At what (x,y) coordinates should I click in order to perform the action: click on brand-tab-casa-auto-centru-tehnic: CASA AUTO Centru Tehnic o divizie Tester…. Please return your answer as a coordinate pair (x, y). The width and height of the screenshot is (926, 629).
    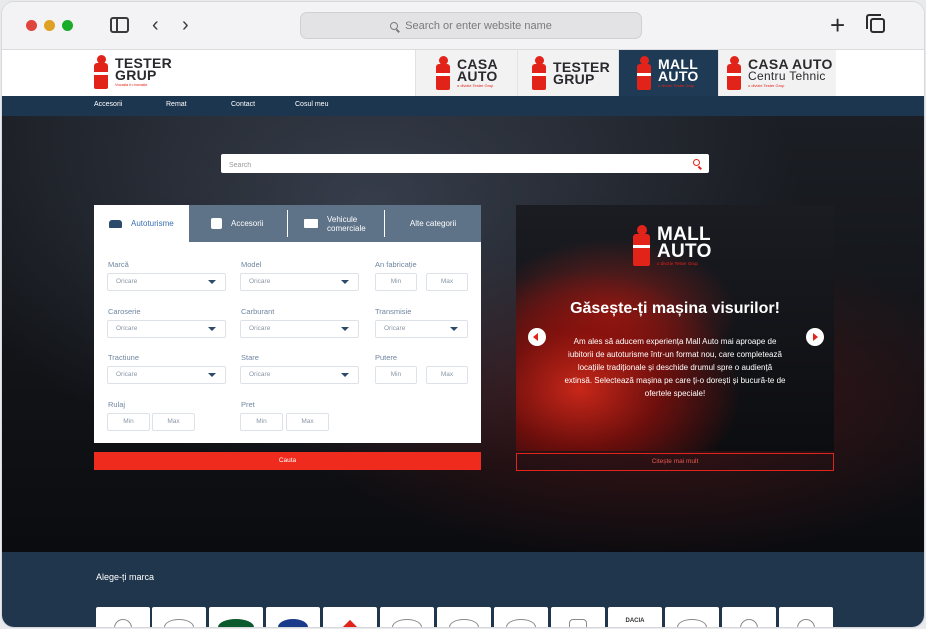
    Looking at the image, I should click on (777, 73).